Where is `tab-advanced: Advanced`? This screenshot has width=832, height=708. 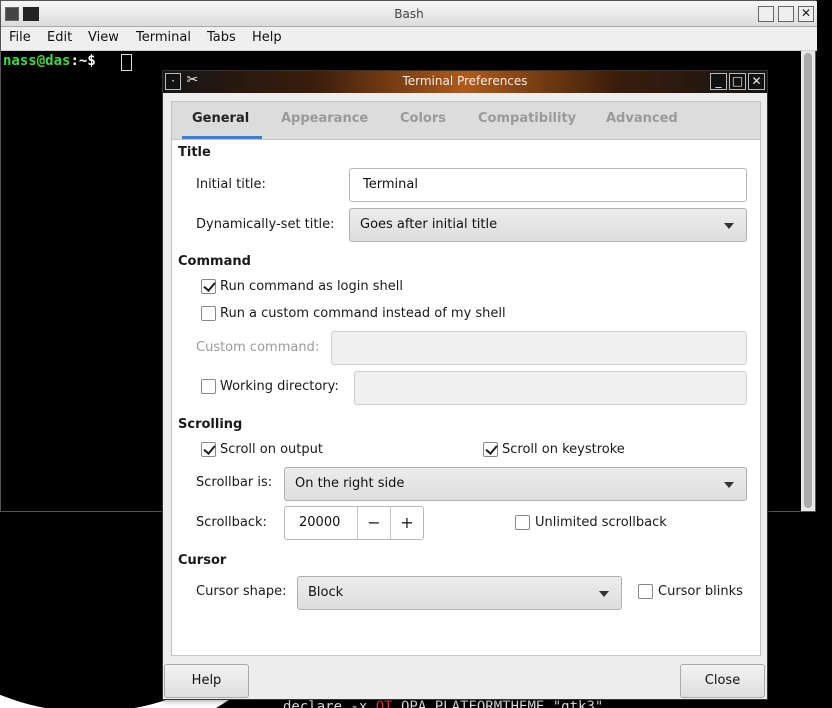 tab-advanced: Advanced is located at coordinates (642, 118).